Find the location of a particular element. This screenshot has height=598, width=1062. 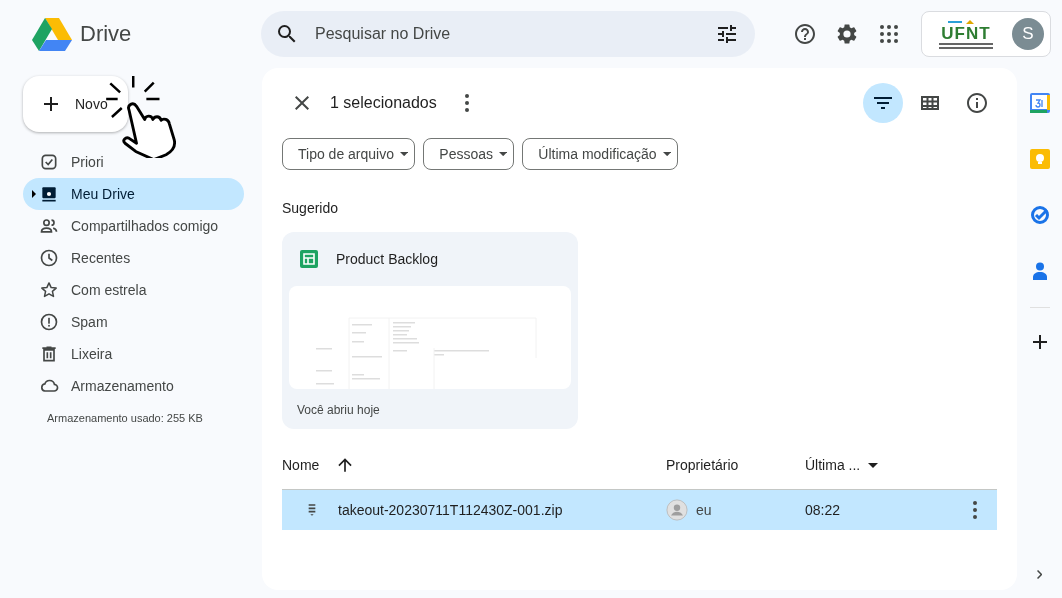

owner-name: eu is located at coordinates (704, 510).